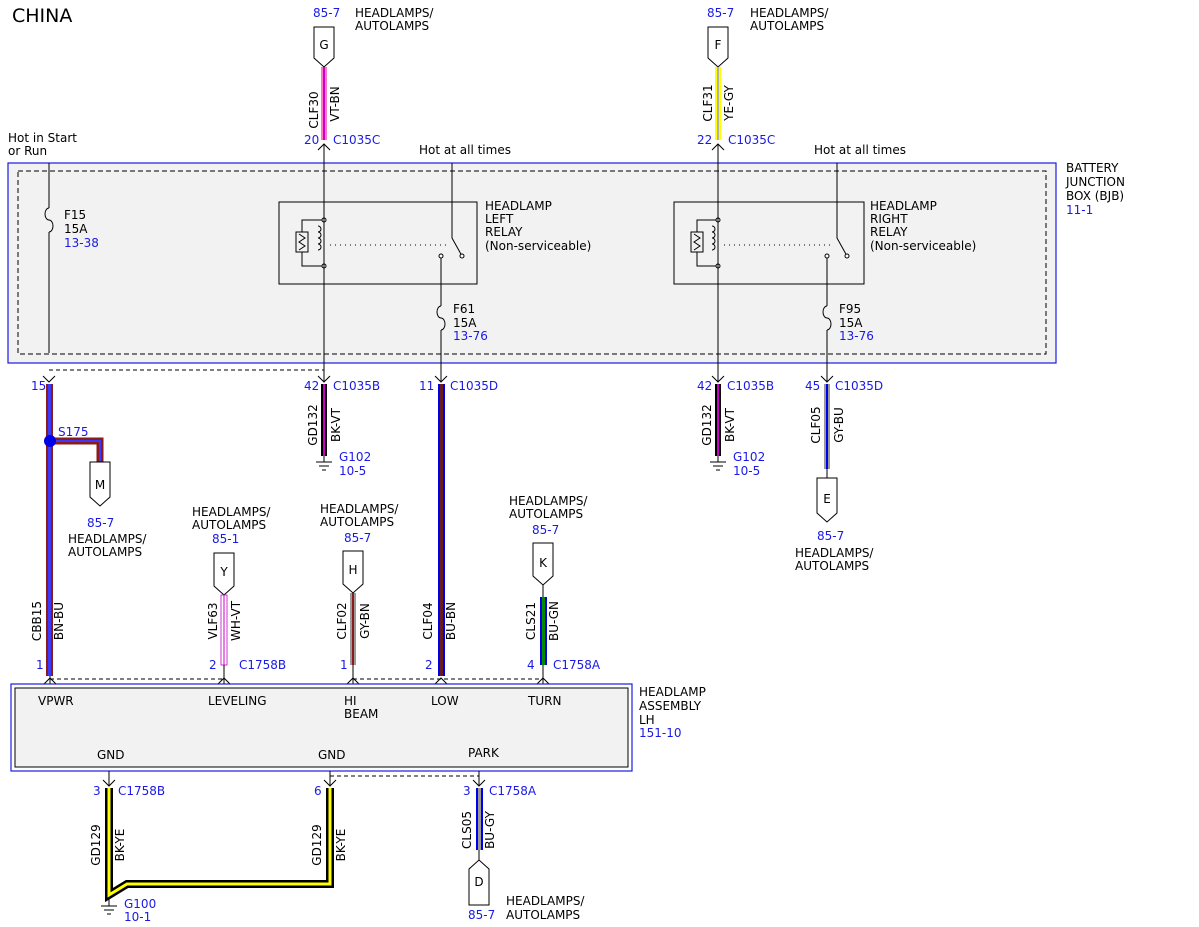 The width and height of the screenshot is (1199, 927). What do you see at coordinates (428, 620) in the screenshot?
I see `wire-clf04-circuit: CLF04` at bounding box center [428, 620].